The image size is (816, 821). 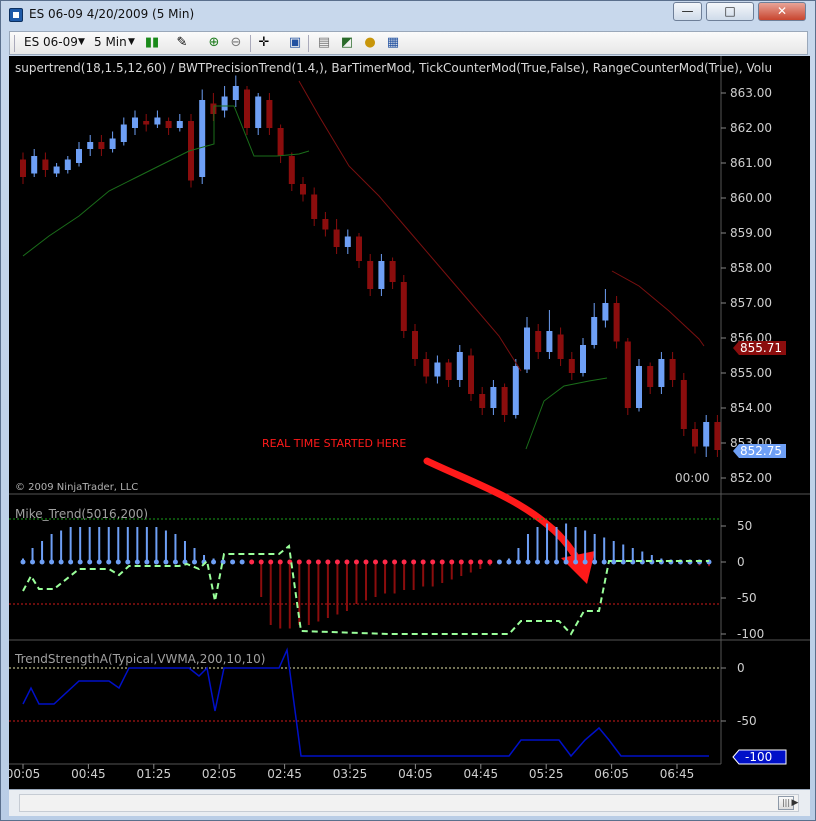 I want to click on mike-tick-label: -50, so click(x=747, y=598).